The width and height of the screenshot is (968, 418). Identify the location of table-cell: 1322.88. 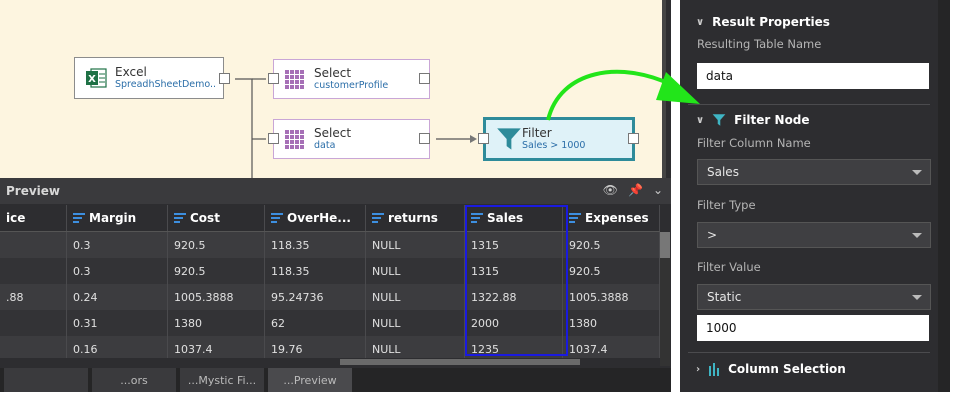
(514, 297).